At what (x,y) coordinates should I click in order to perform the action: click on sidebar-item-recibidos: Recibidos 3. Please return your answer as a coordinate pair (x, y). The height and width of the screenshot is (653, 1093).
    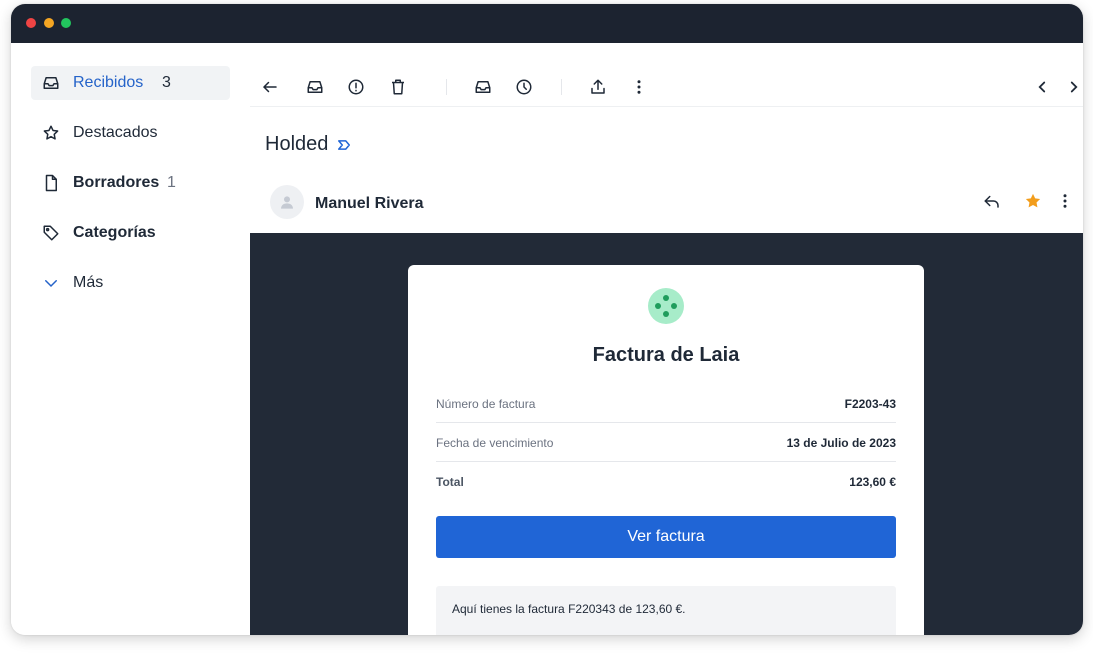
    Looking at the image, I should click on (130, 83).